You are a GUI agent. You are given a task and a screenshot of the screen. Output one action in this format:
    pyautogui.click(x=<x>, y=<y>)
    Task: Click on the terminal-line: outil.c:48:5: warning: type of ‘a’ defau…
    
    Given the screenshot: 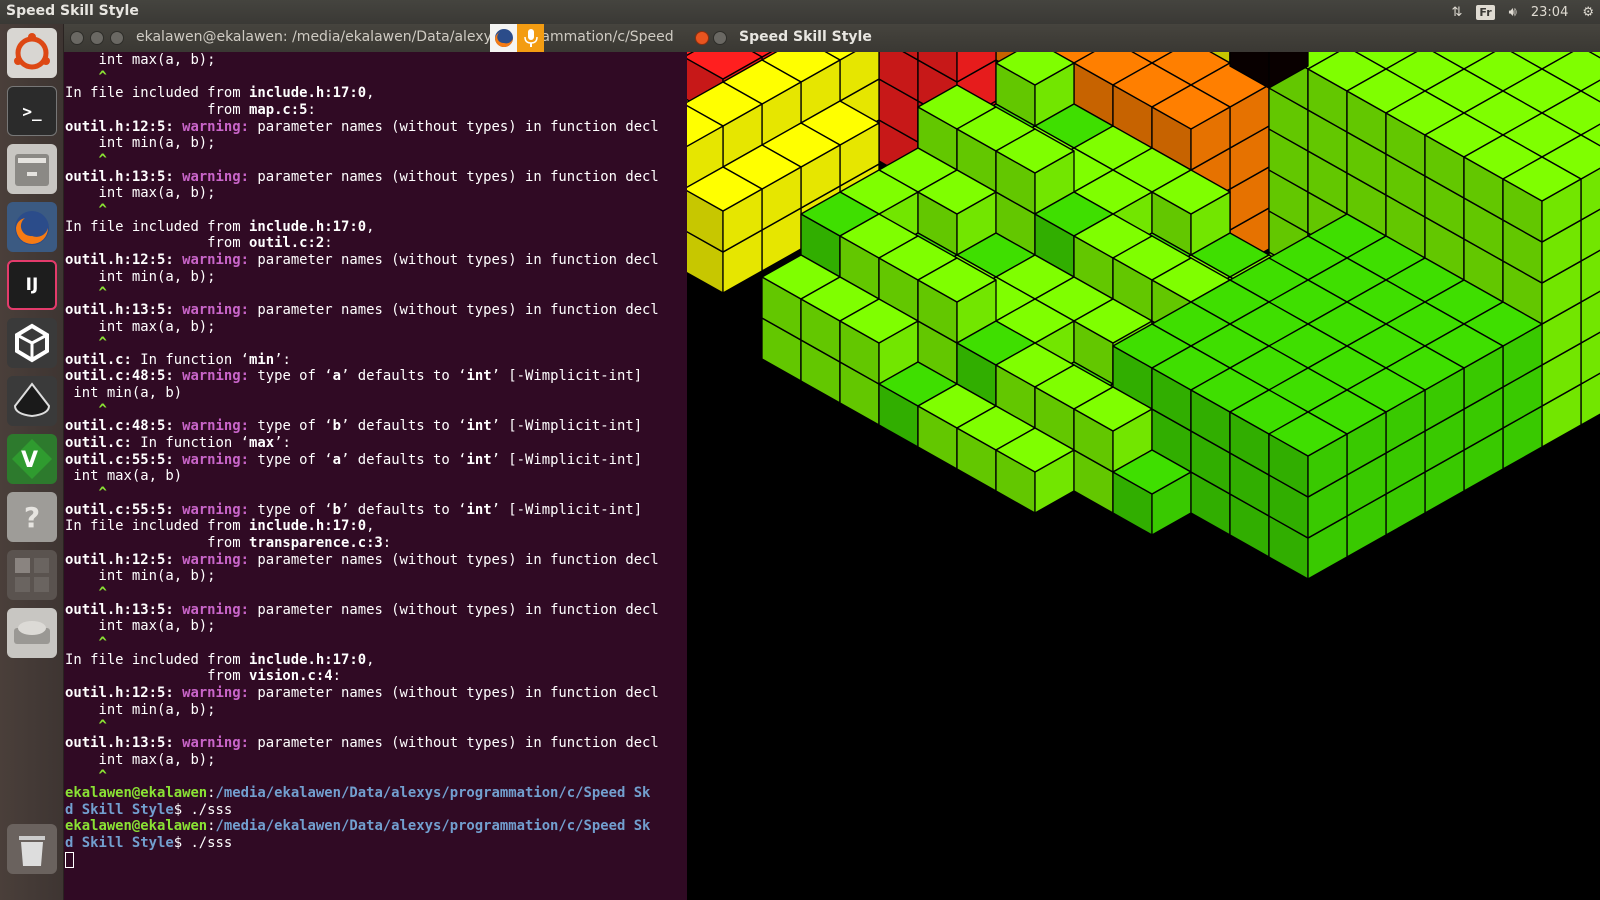 What is the action you would take?
    pyautogui.click(x=354, y=376)
    